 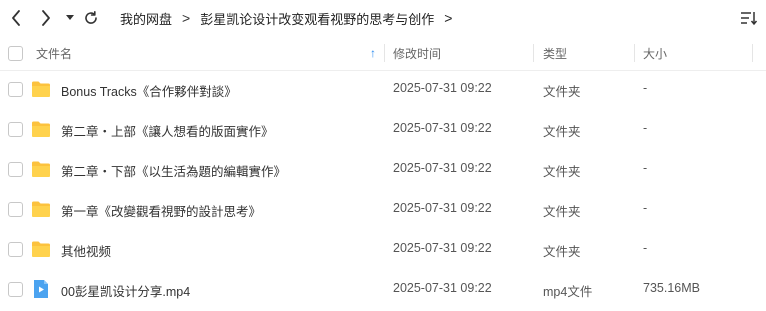 I want to click on chevron-left-icon, so click(x=16, y=18).